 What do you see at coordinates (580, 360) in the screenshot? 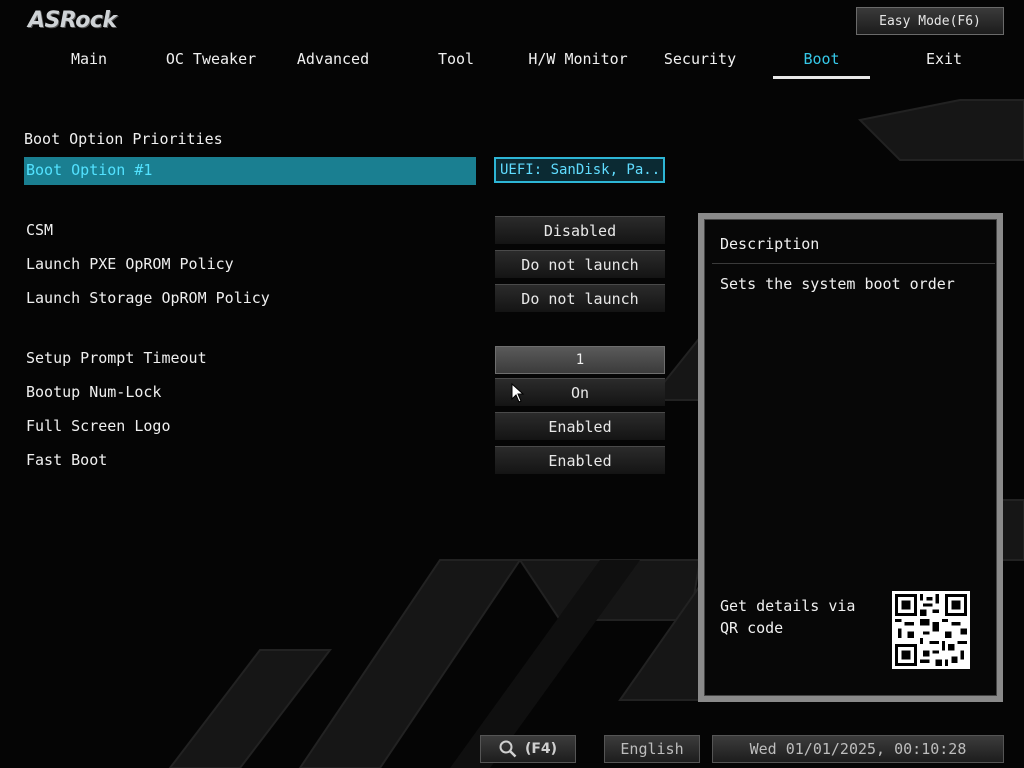
I see `setup-prompt-timeout-input: 1` at bounding box center [580, 360].